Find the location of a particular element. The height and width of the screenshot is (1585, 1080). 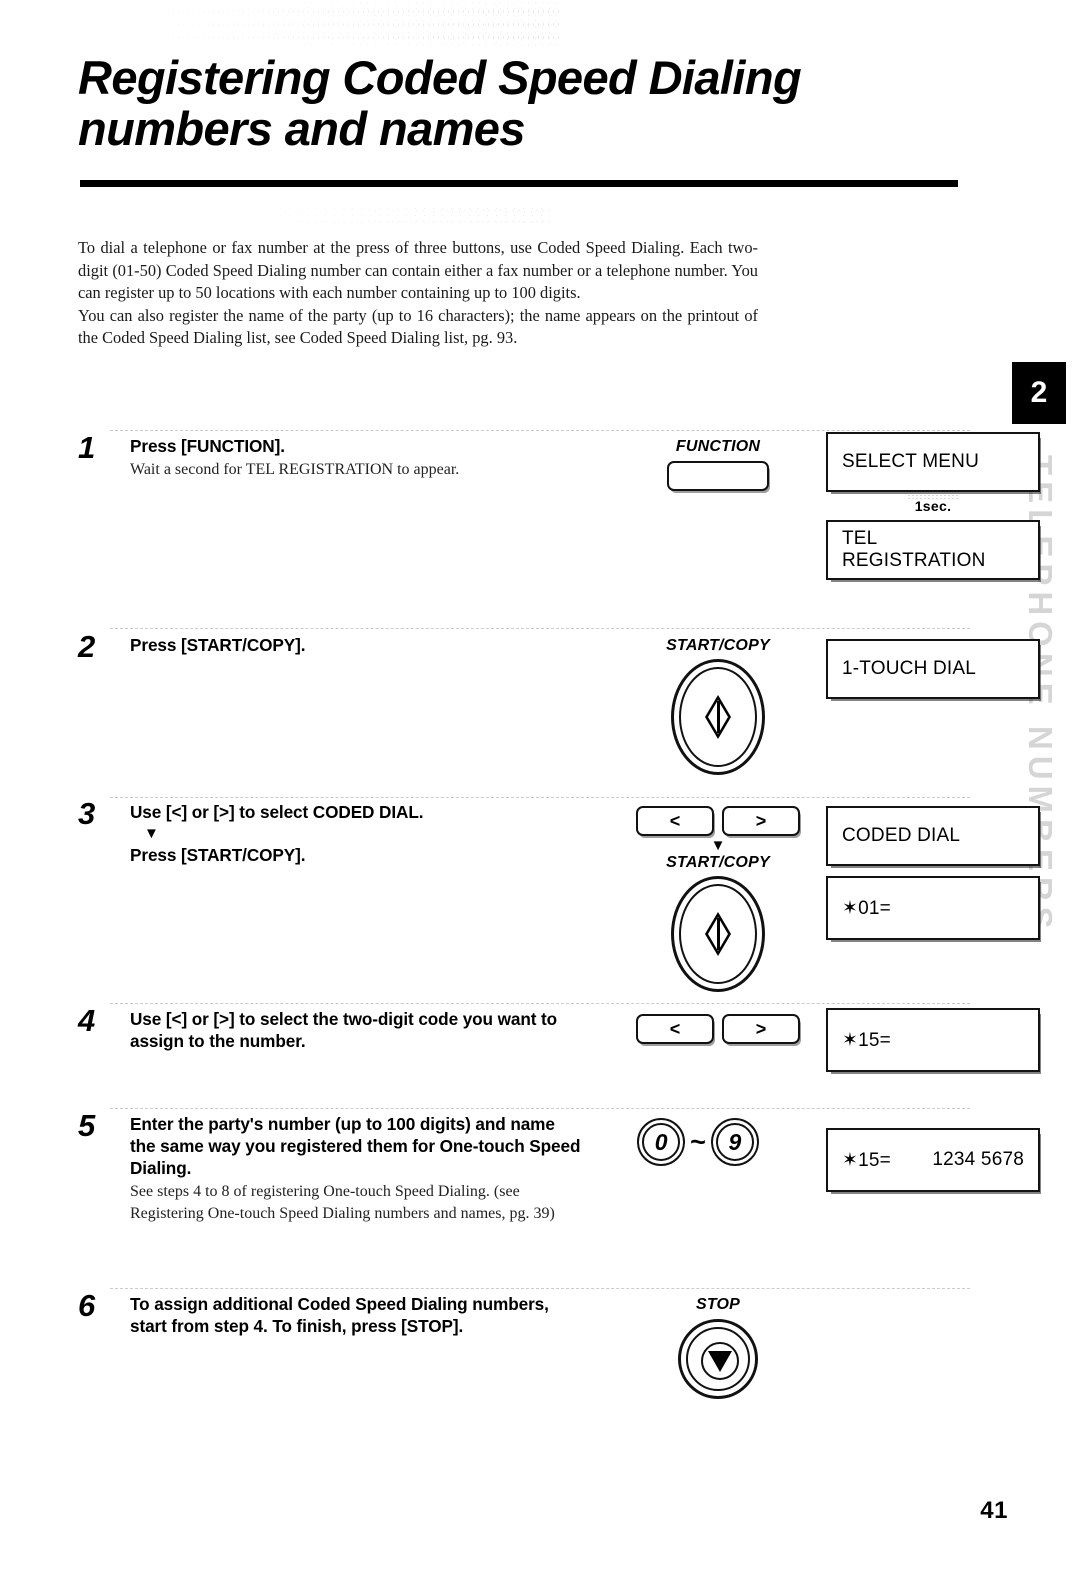

scan-noise-intro is located at coordinates (350, 215).